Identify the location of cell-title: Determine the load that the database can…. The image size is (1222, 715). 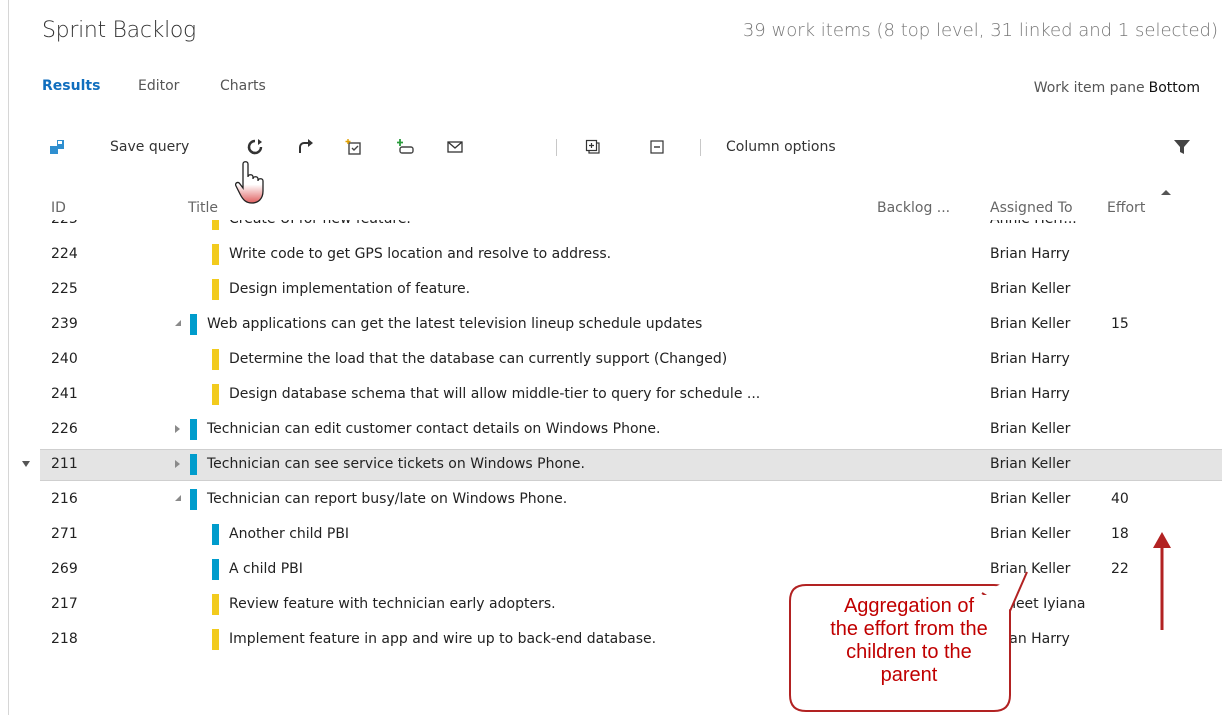
(478, 359).